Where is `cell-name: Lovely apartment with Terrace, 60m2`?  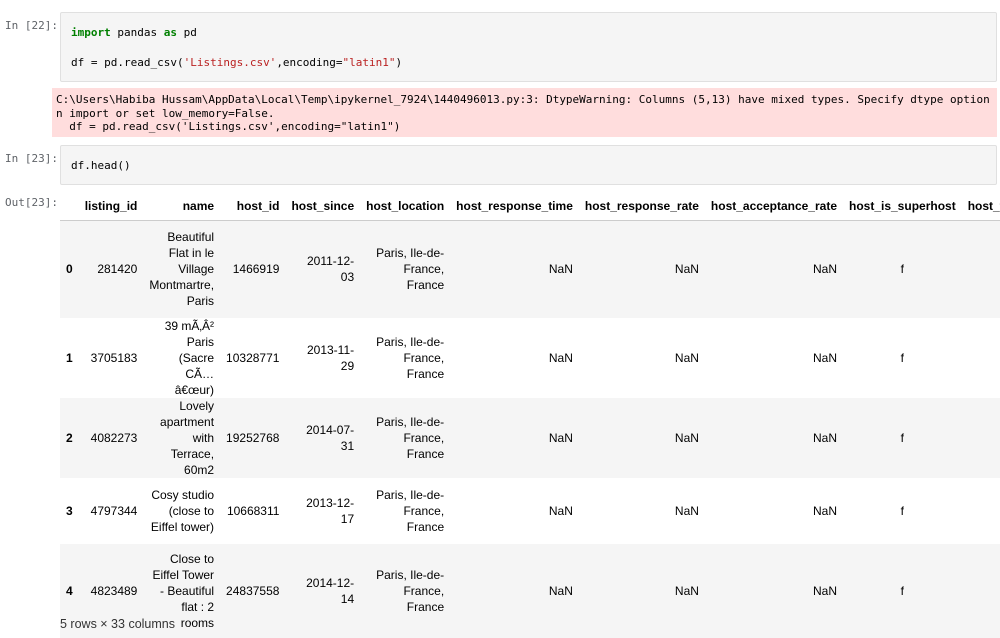
cell-name: Lovely apartment with Terrace, 60m2 is located at coordinates (181, 438).